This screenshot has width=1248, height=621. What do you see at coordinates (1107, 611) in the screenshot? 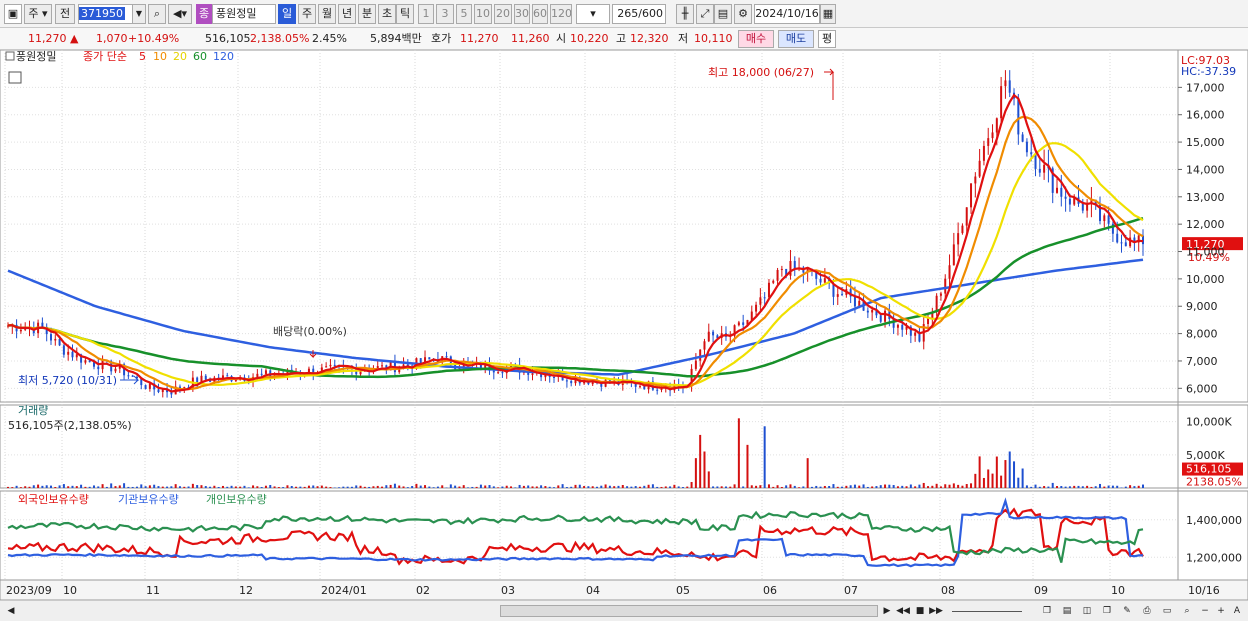
I see `window-icon-2: ❐` at bounding box center [1107, 611].